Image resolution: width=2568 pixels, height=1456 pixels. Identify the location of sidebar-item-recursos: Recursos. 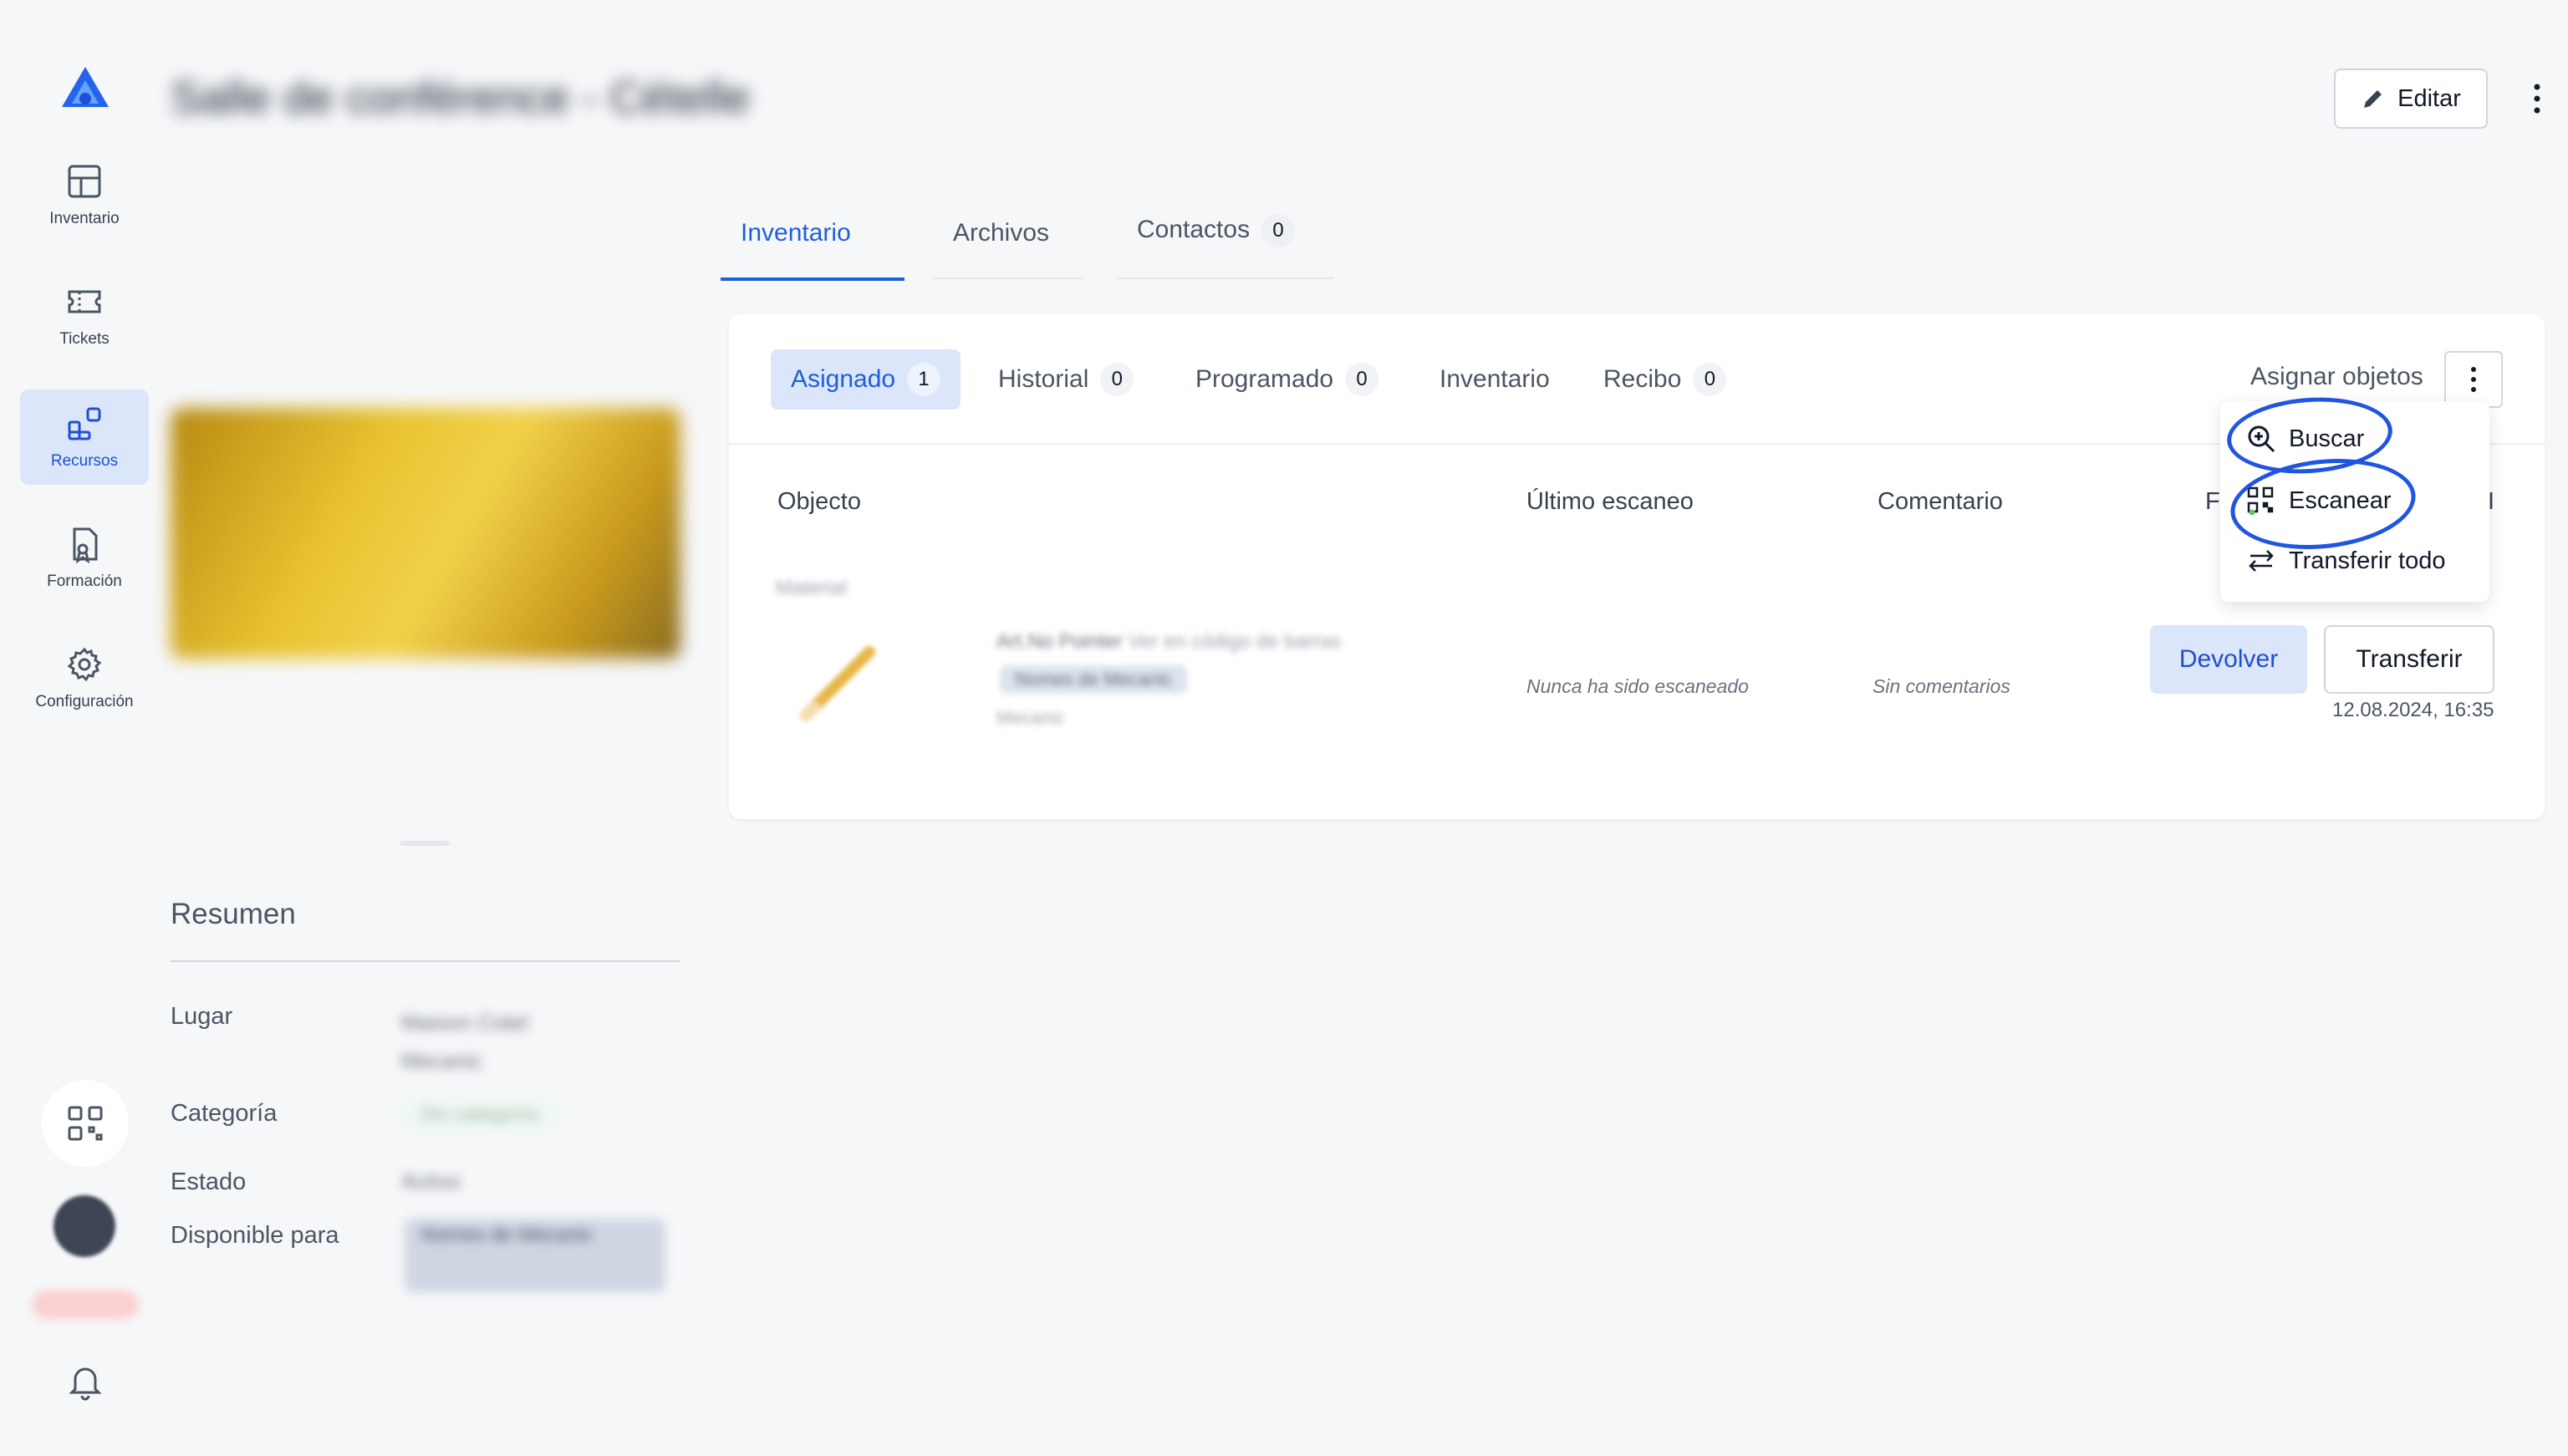
(84, 437).